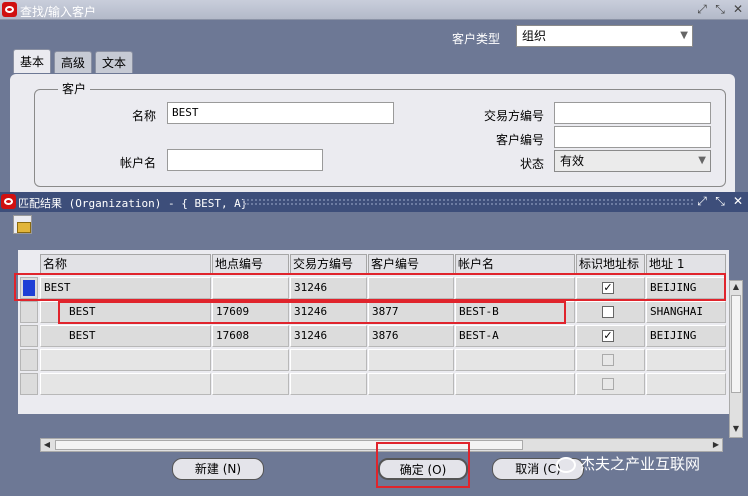 This screenshot has height=496, width=748. I want to click on trading-party-label: 交易方编号, so click(513, 116).